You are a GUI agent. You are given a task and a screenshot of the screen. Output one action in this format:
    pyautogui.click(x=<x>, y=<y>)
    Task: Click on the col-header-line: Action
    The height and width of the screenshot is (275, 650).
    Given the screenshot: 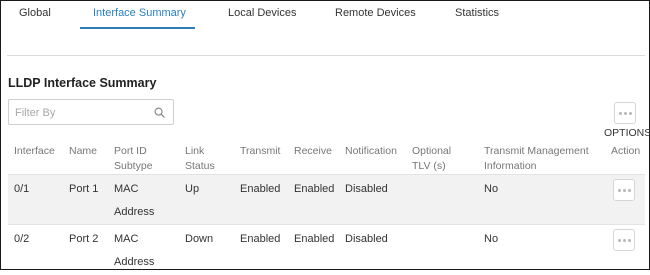 What is the action you would take?
    pyautogui.click(x=626, y=151)
    